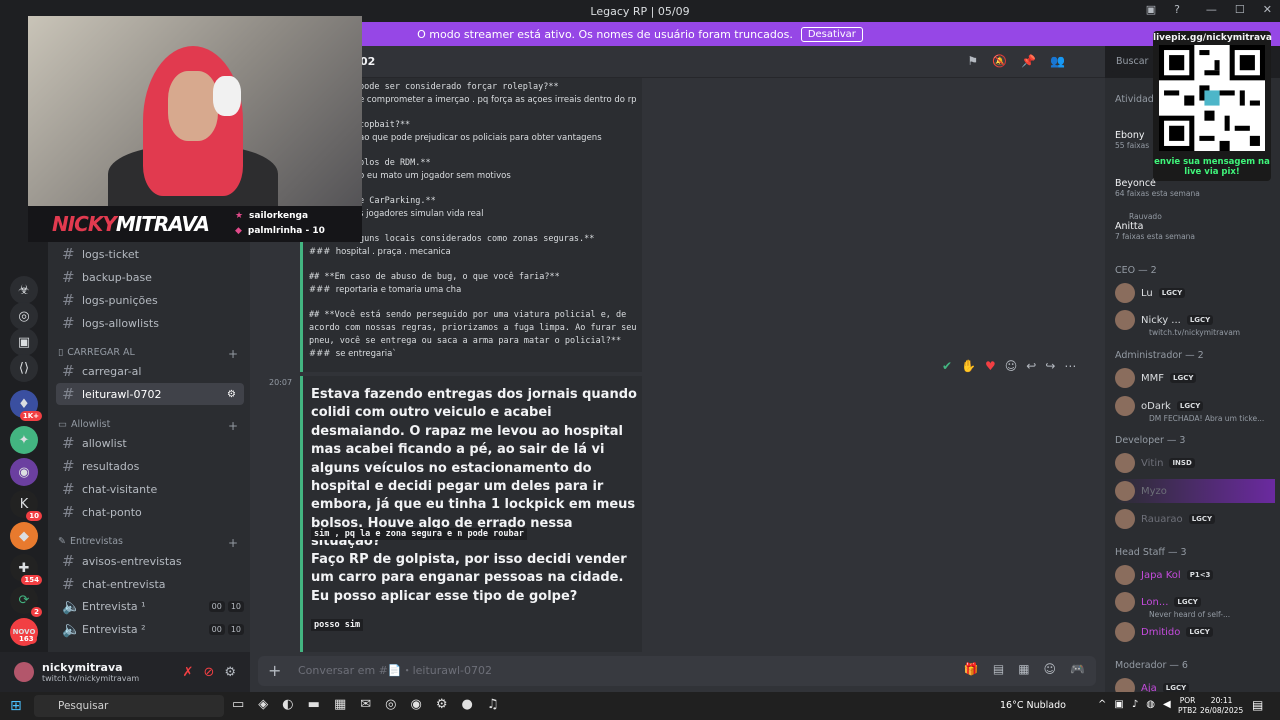  What do you see at coordinates (999, 61) in the screenshot?
I see `notifications-muted-icon: 🔕` at bounding box center [999, 61].